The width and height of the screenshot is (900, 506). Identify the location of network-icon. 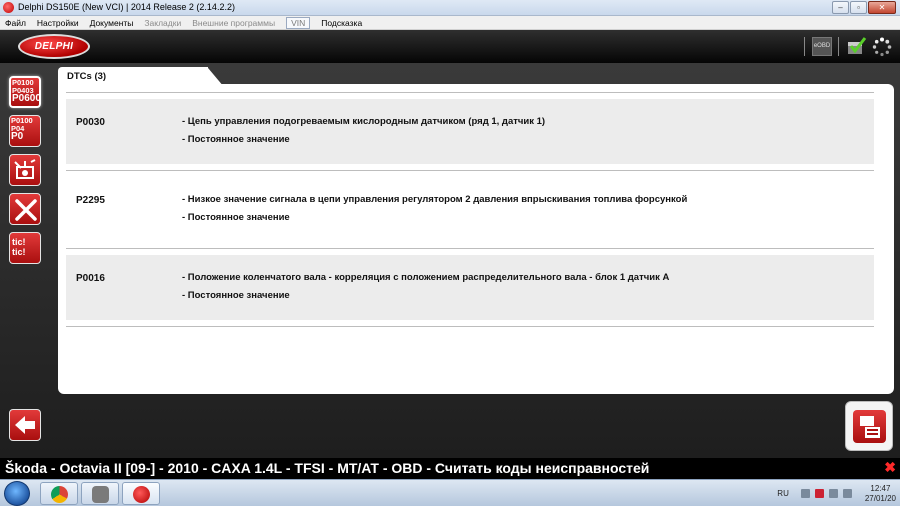
(833, 493).